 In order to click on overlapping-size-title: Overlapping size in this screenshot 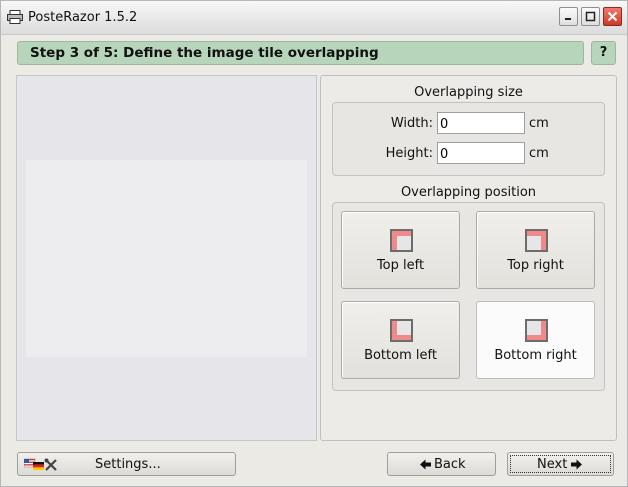, I will do `click(468, 92)`.